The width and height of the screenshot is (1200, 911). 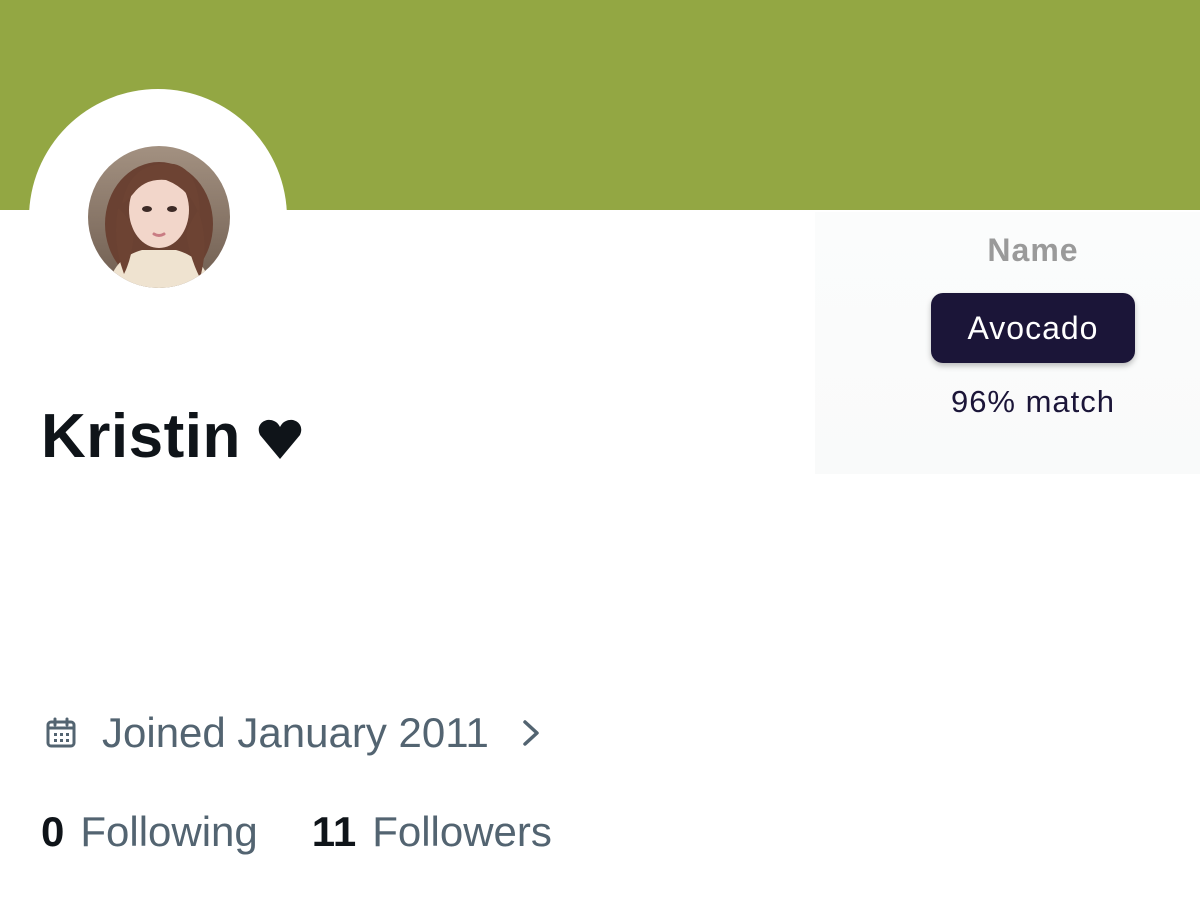 What do you see at coordinates (280, 439) in the screenshot?
I see `black-heart-icon` at bounding box center [280, 439].